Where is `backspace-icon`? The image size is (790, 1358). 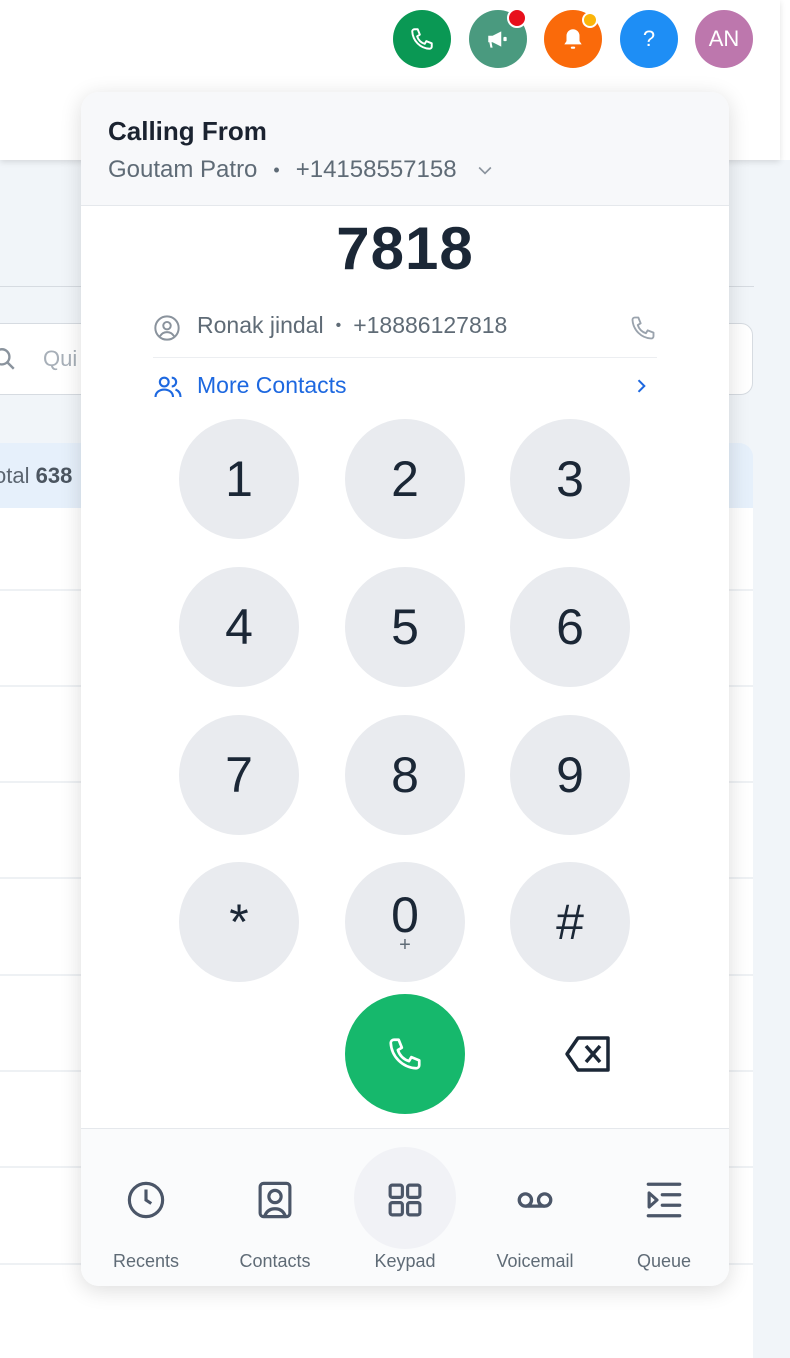 backspace-icon is located at coordinates (587, 1054).